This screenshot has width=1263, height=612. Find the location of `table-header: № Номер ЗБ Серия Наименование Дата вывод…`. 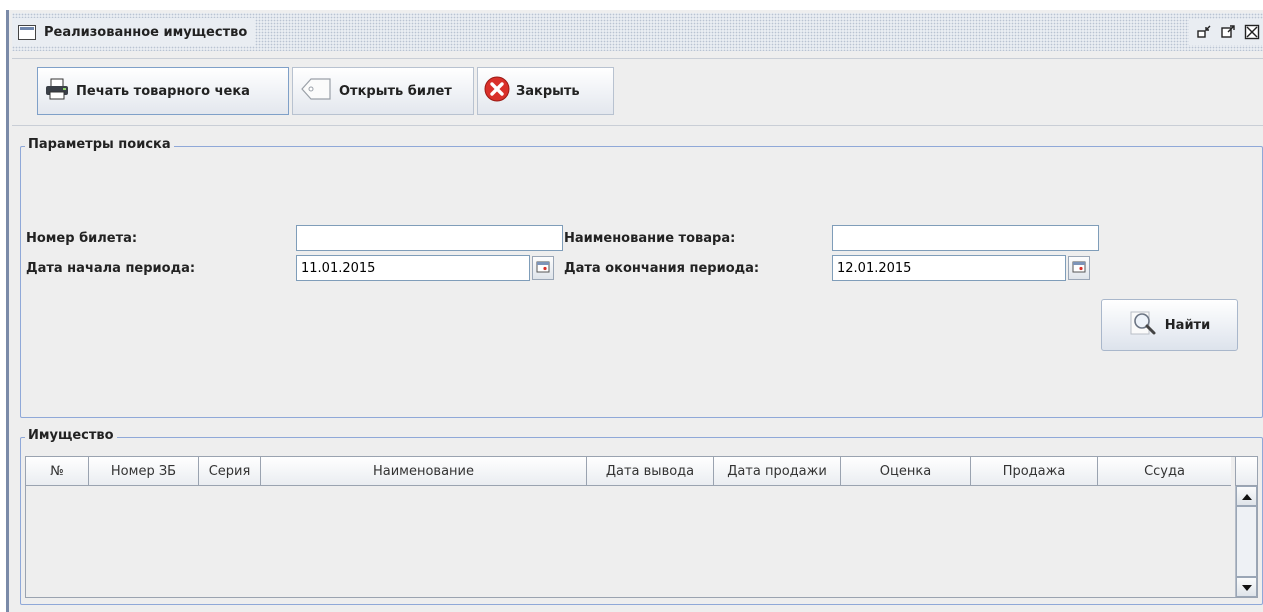

table-header: № Номер ЗБ Серия Наименование Дата вывод… is located at coordinates (628, 471).